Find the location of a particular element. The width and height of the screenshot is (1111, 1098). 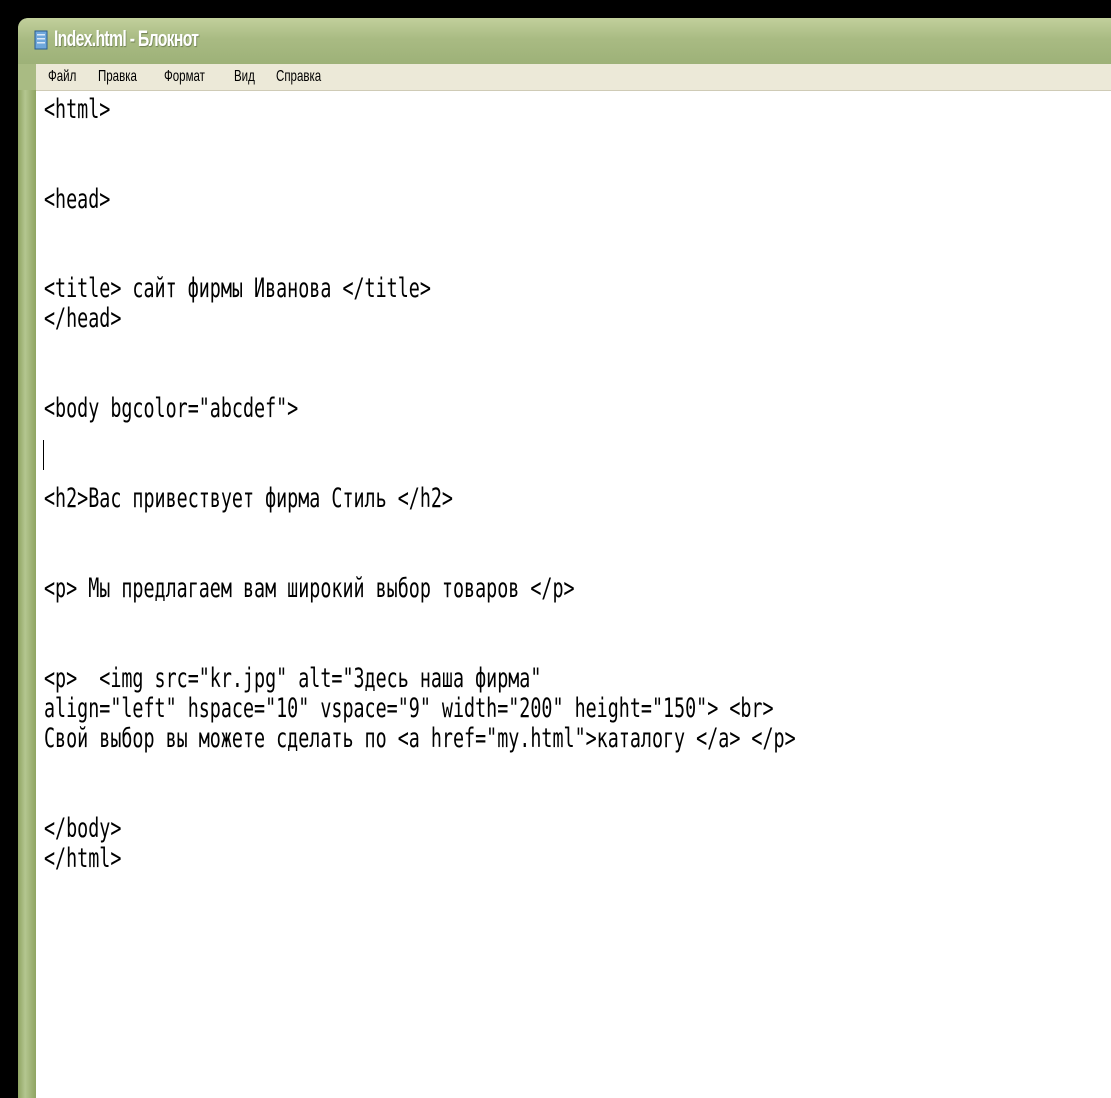

editor-line: </body> is located at coordinates (83, 828).